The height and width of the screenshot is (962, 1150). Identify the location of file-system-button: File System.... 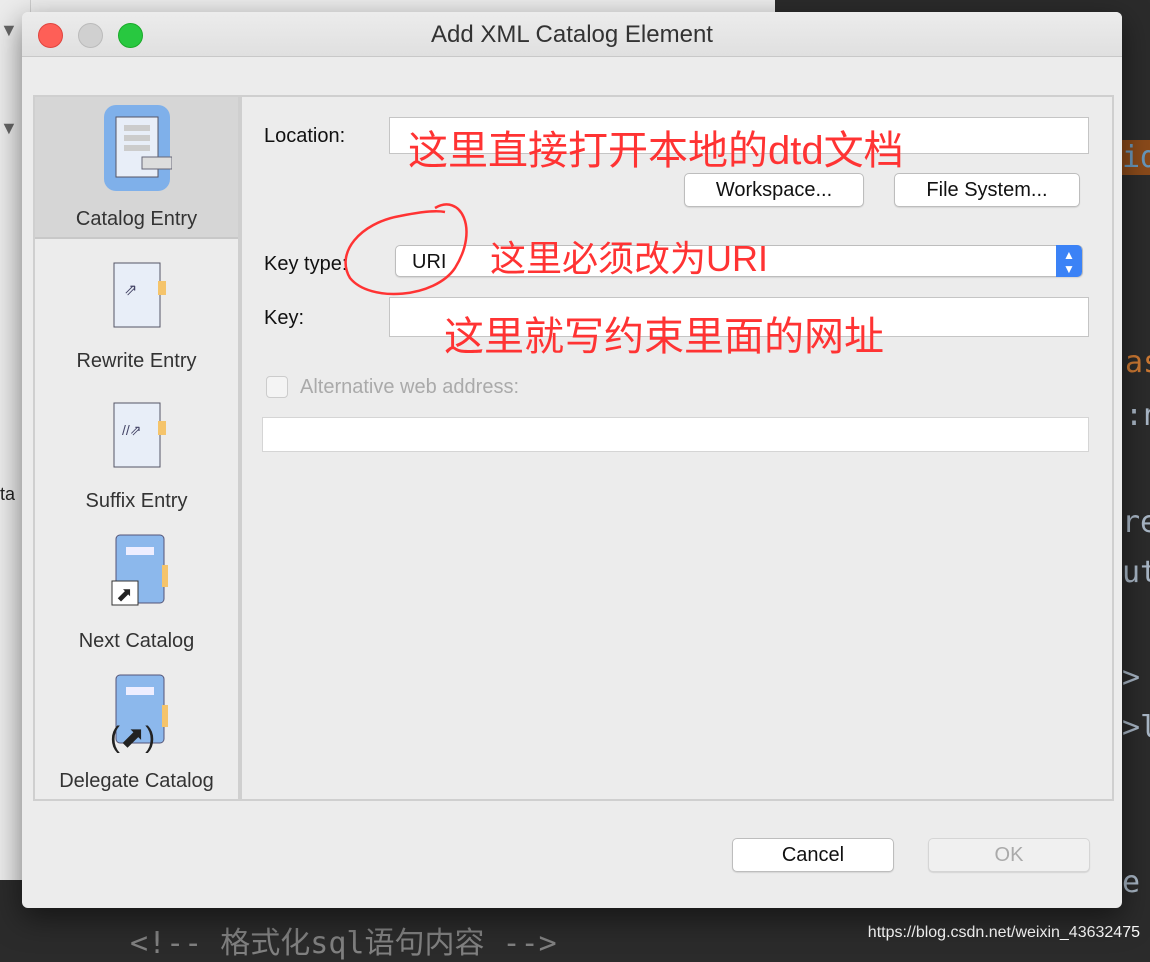
(987, 190).